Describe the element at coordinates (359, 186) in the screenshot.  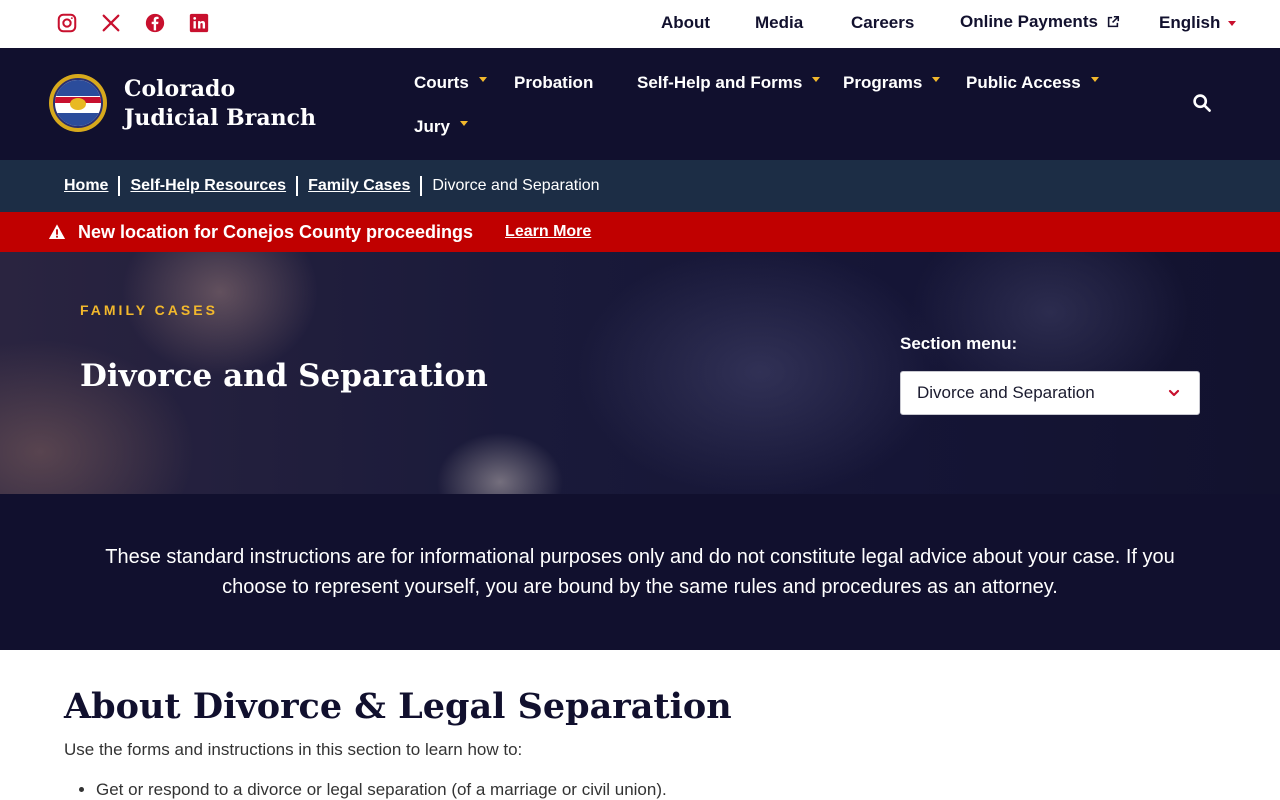
I see `breadcrumb-family-cases: Family Cases` at that location.